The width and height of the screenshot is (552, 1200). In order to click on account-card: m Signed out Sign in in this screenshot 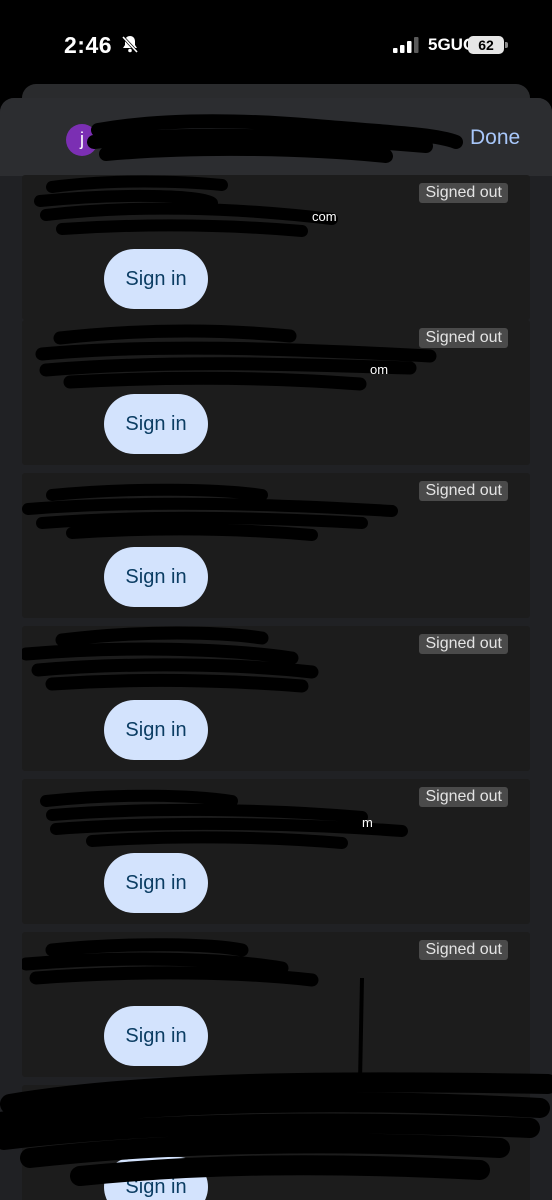, I will do `click(276, 851)`.